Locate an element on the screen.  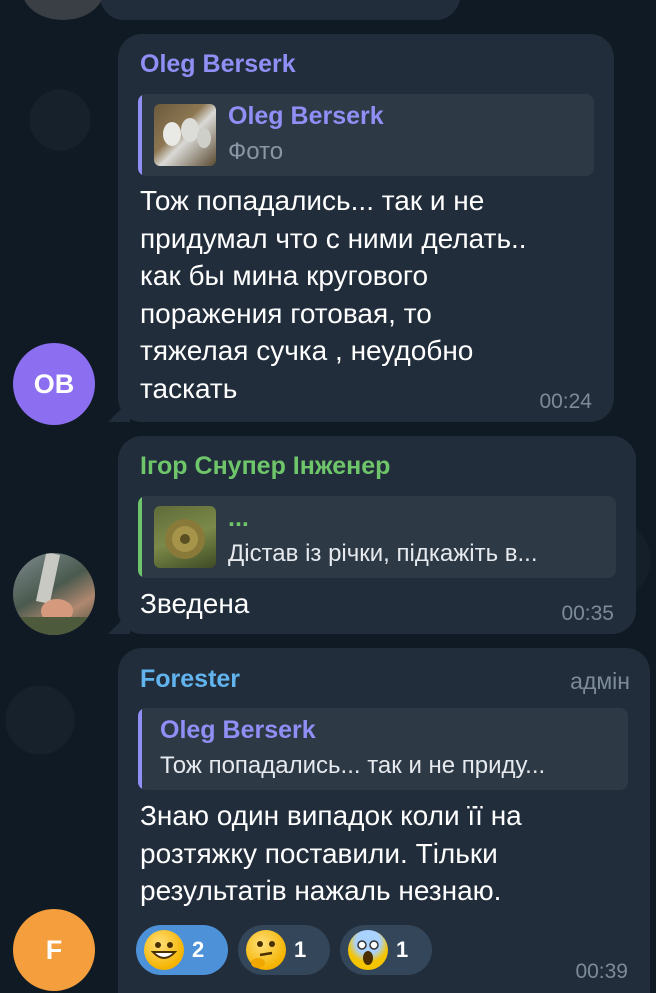
avatar-initials: OB is located at coordinates (54, 383).